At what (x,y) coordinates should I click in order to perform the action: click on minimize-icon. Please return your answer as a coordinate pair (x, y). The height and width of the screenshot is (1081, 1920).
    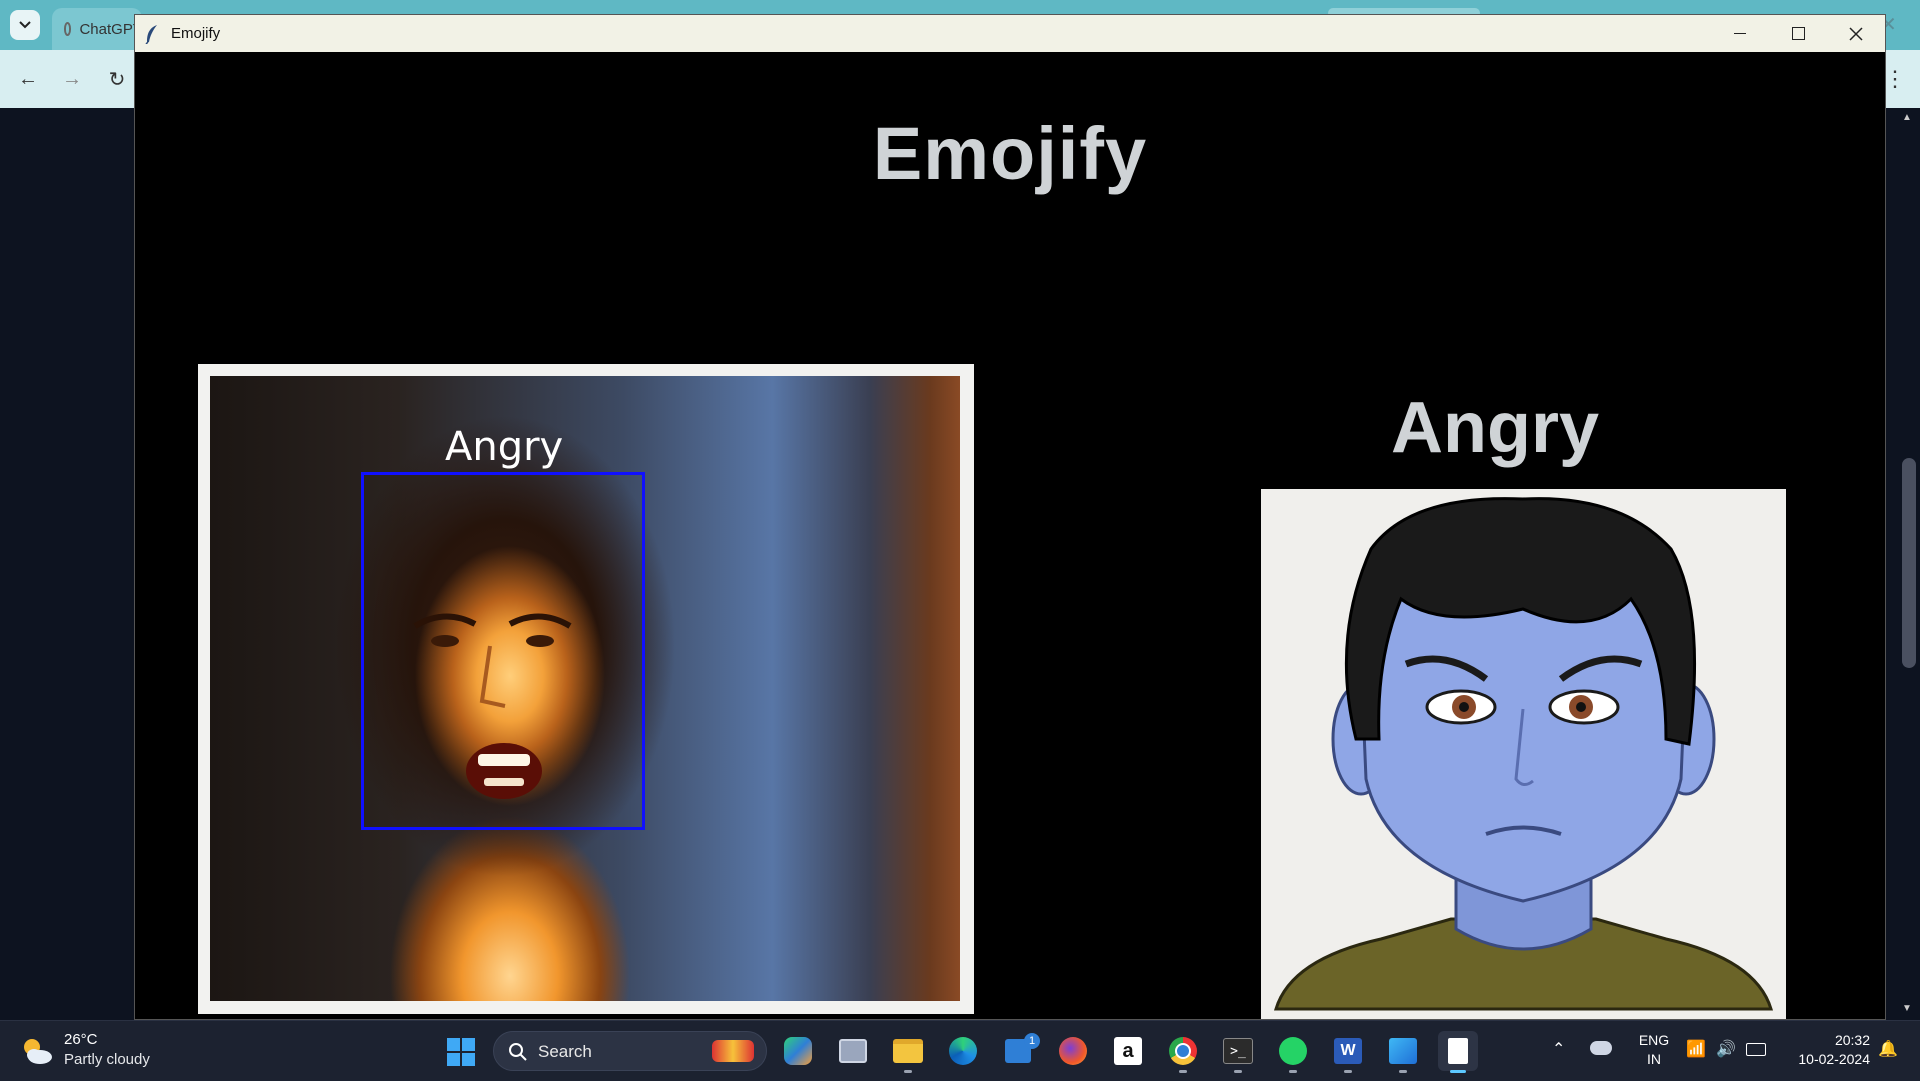
    Looking at the image, I should click on (1740, 33).